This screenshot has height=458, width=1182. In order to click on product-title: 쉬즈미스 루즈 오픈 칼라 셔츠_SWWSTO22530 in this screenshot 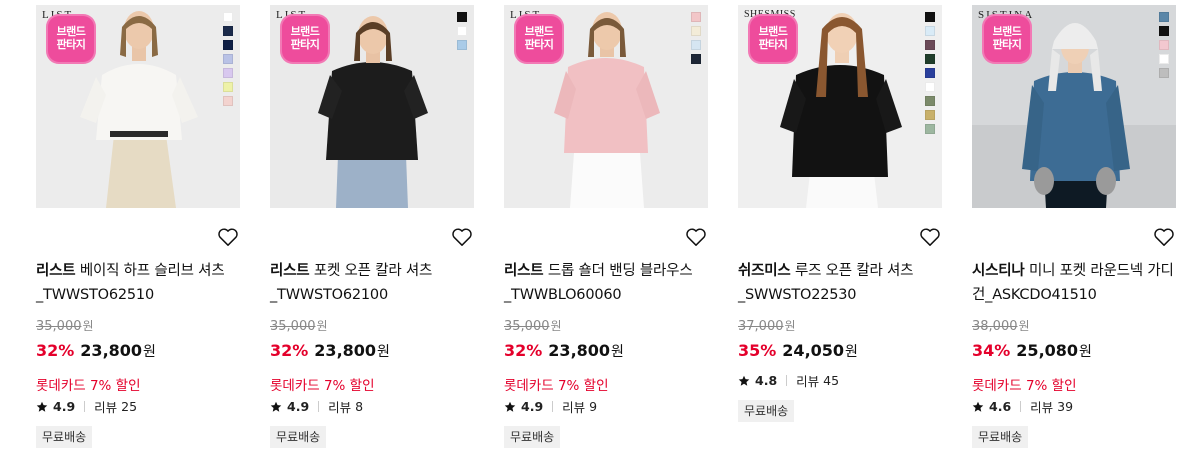, I will do `click(840, 283)`.